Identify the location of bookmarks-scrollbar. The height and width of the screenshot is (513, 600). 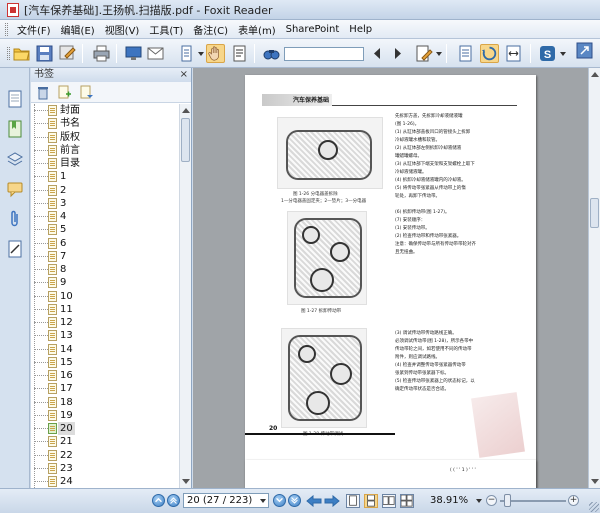
(185, 296).